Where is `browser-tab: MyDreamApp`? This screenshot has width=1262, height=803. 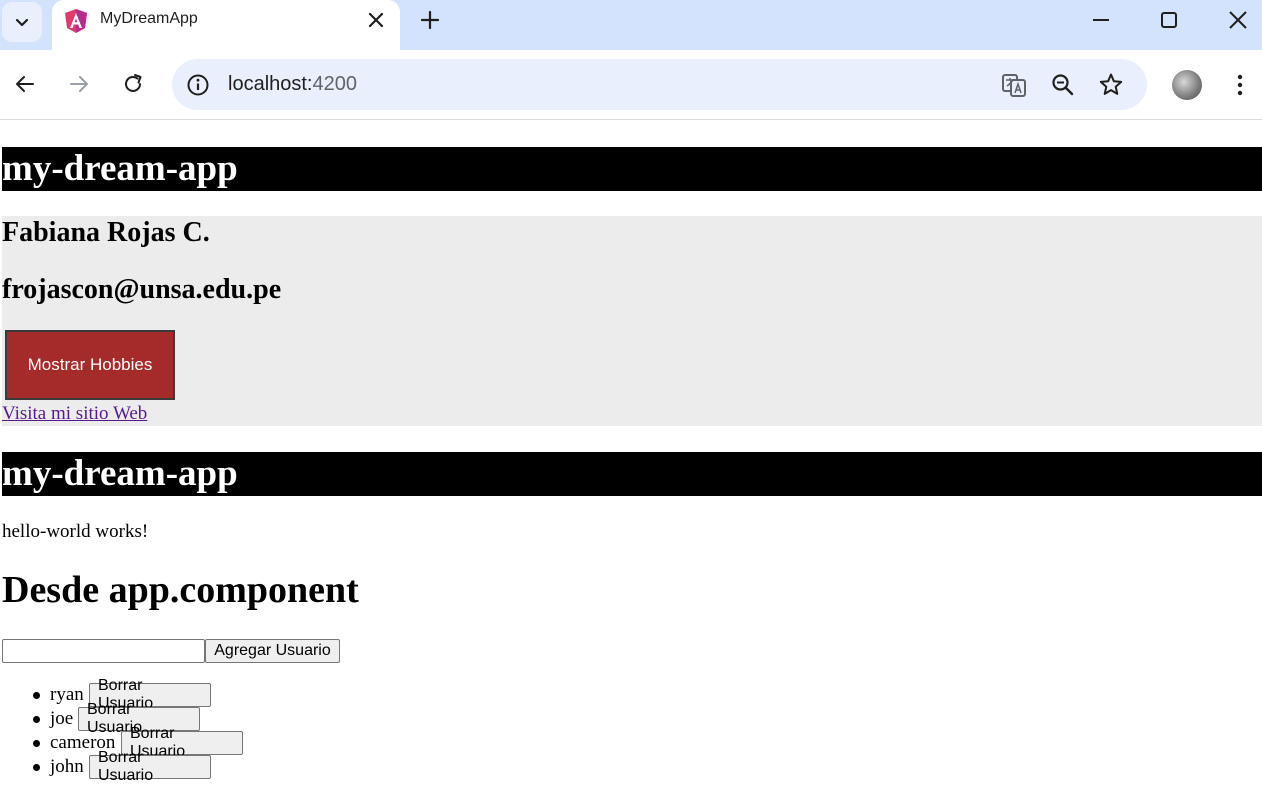 browser-tab: MyDreamApp is located at coordinates (226, 25).